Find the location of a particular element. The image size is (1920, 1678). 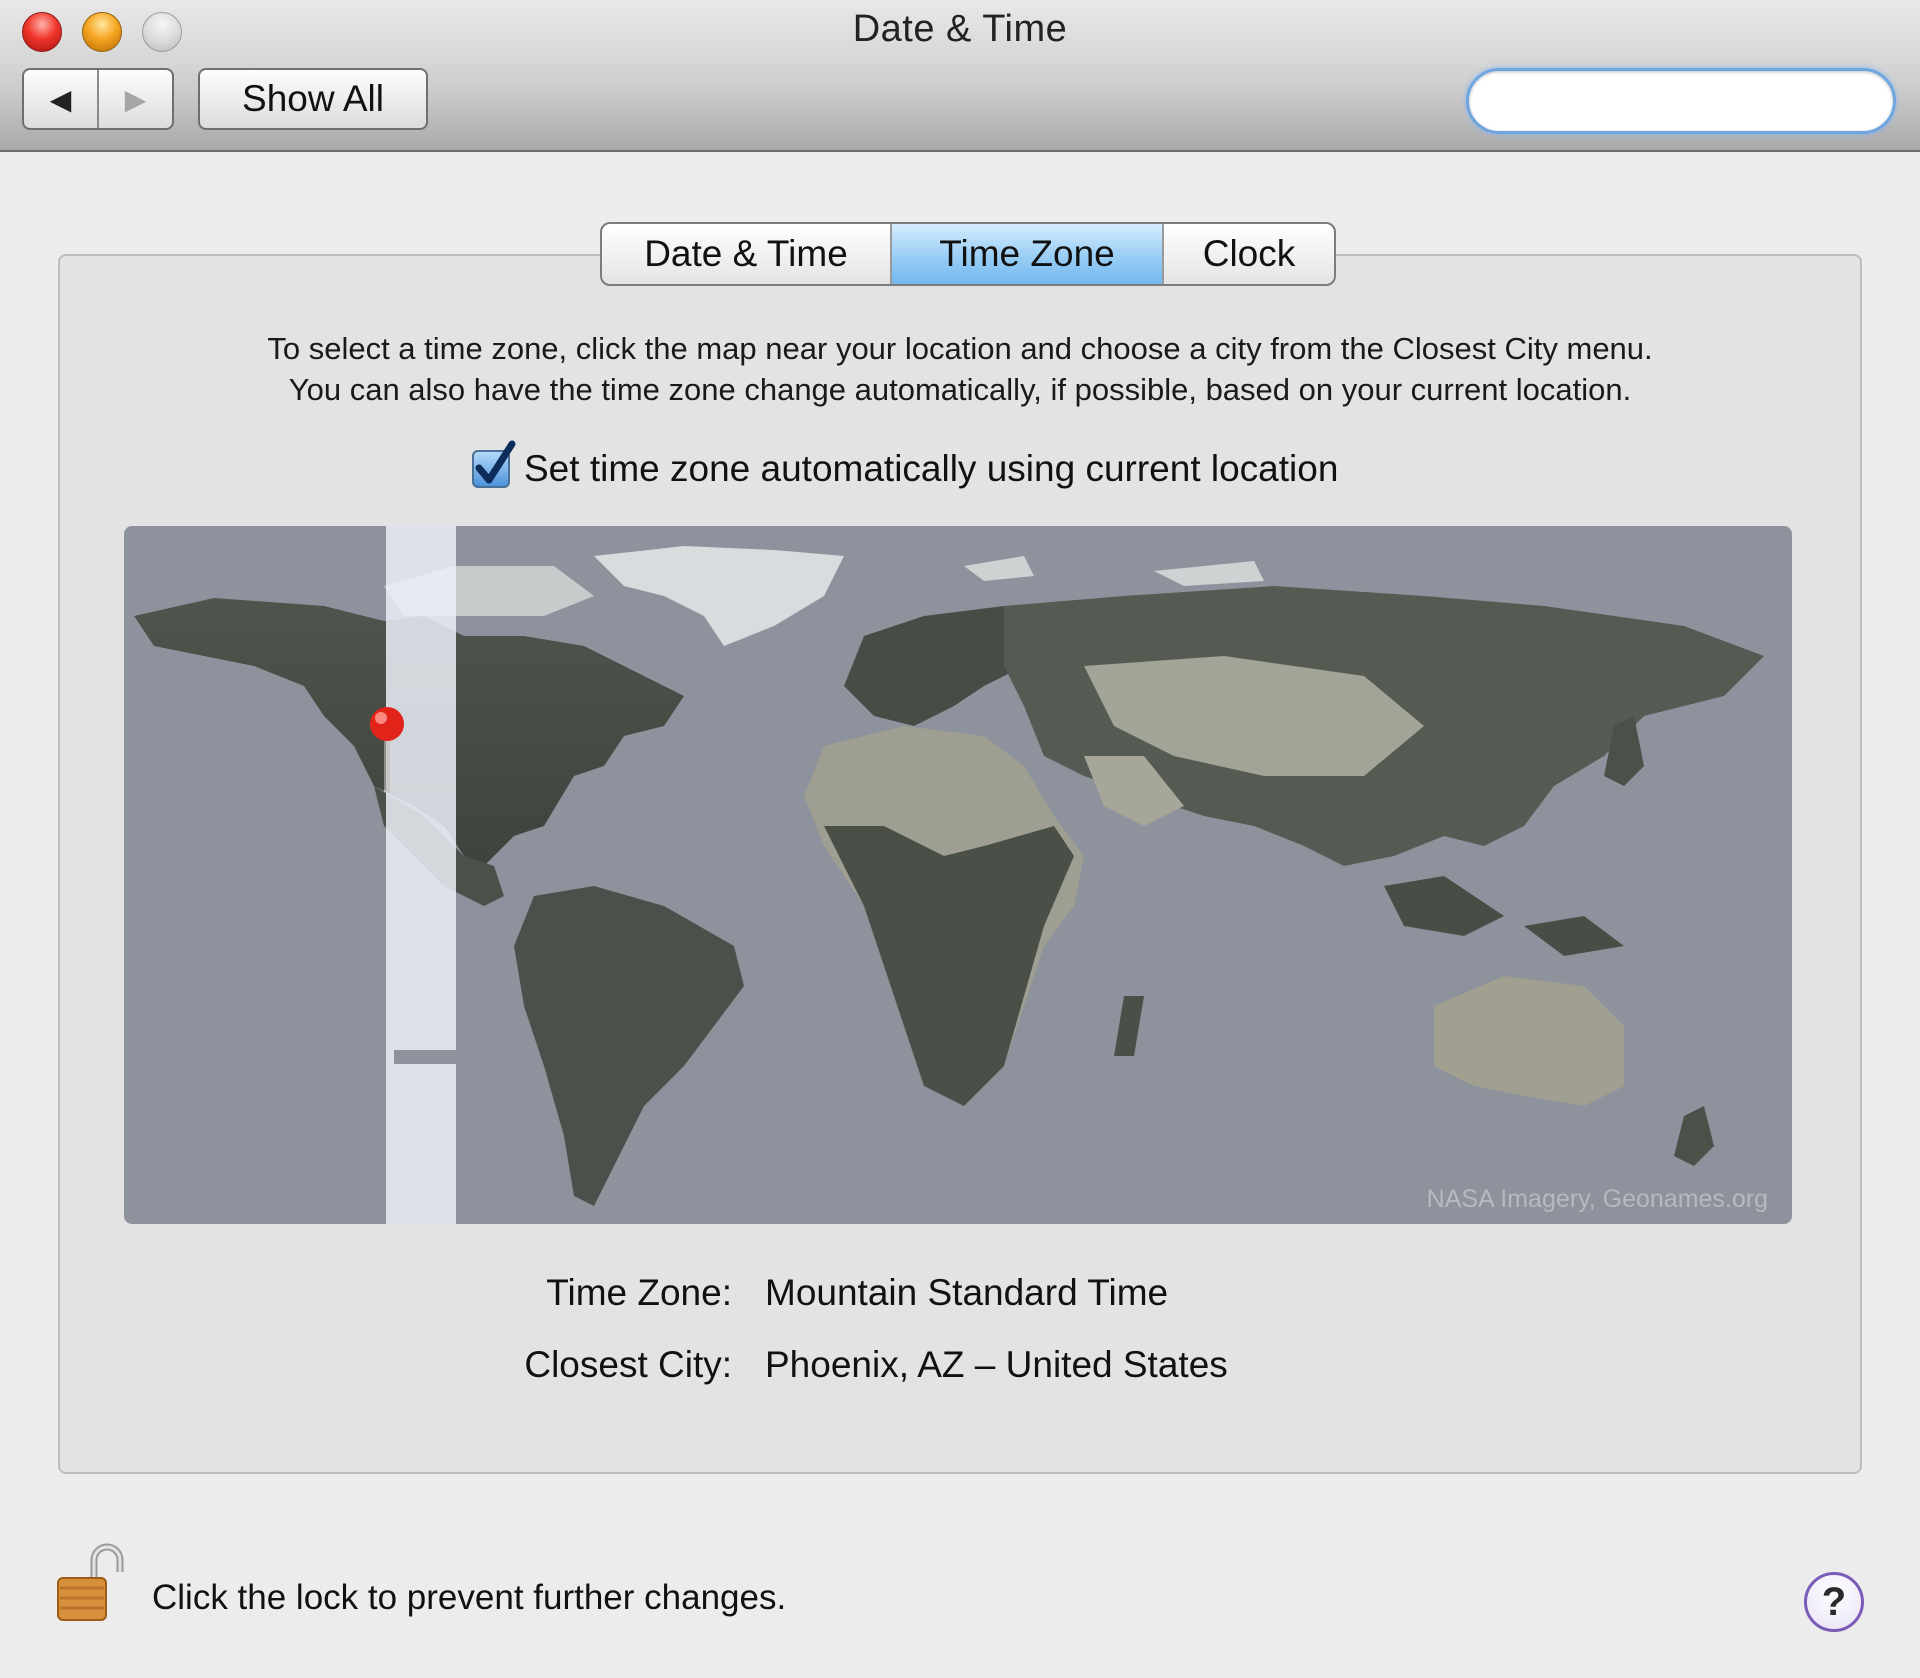

unlocked-lock-icon is located at coordinates (92, 1581).